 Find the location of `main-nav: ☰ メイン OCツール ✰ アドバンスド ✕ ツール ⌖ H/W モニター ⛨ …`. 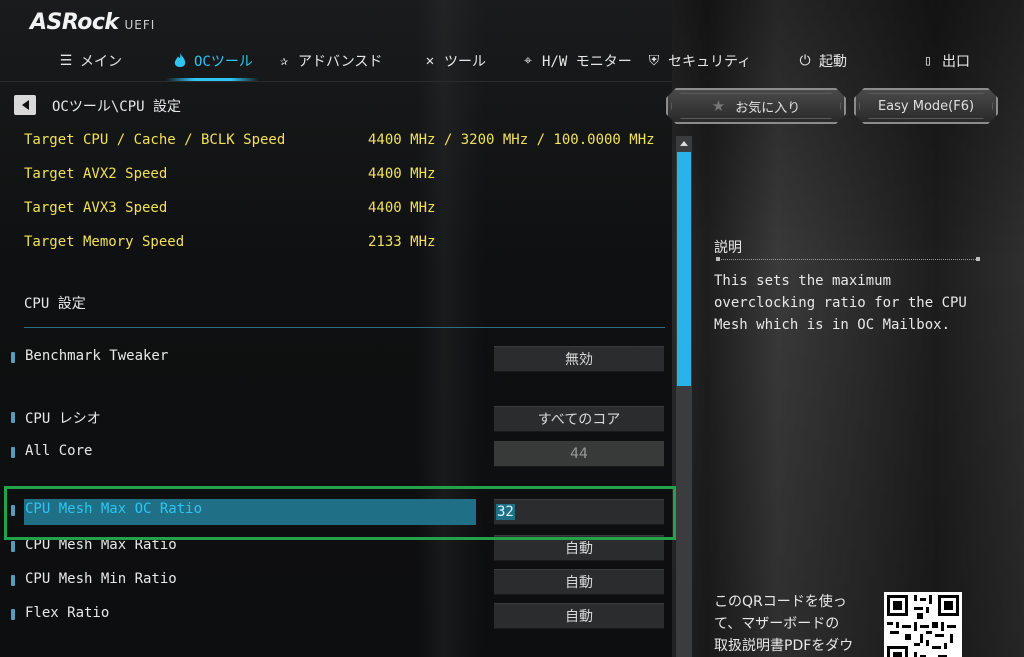

main-nav: ☰ メイン OCツール ✰ アドバンスド ✕ ツール ⌖ H/W モニター ⛨ … is located at coordinates (512, 62).